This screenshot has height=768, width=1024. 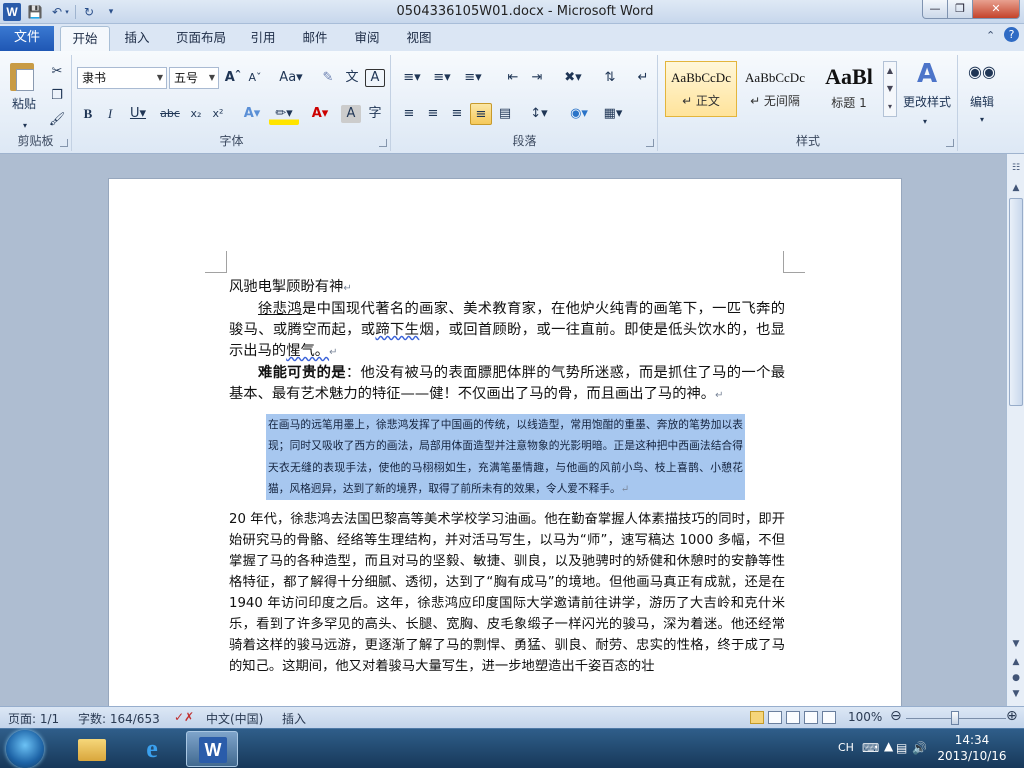 I want to click on minimize-ribbon-icon: ⌃, so click(x=990, y=35).